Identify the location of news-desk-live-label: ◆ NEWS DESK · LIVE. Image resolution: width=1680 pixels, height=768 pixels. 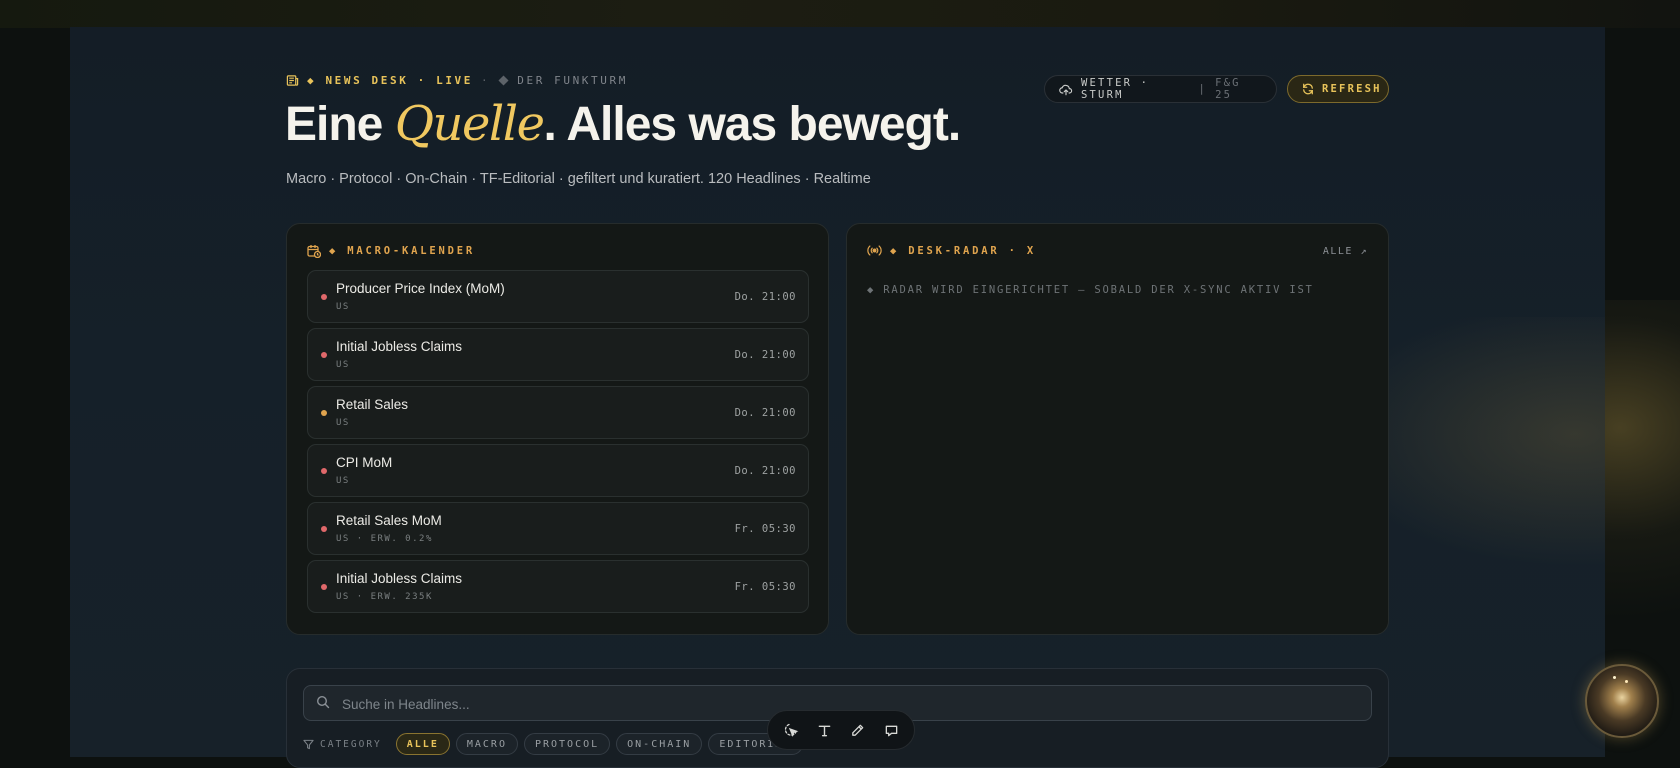
(390, 80).